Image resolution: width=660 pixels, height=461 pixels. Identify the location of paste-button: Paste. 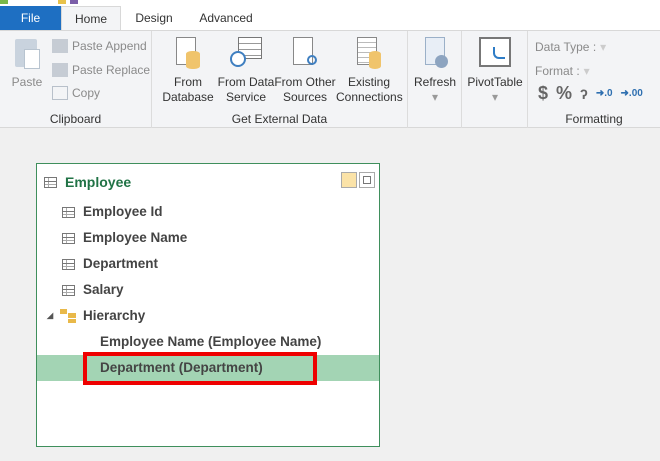
(27, 63).